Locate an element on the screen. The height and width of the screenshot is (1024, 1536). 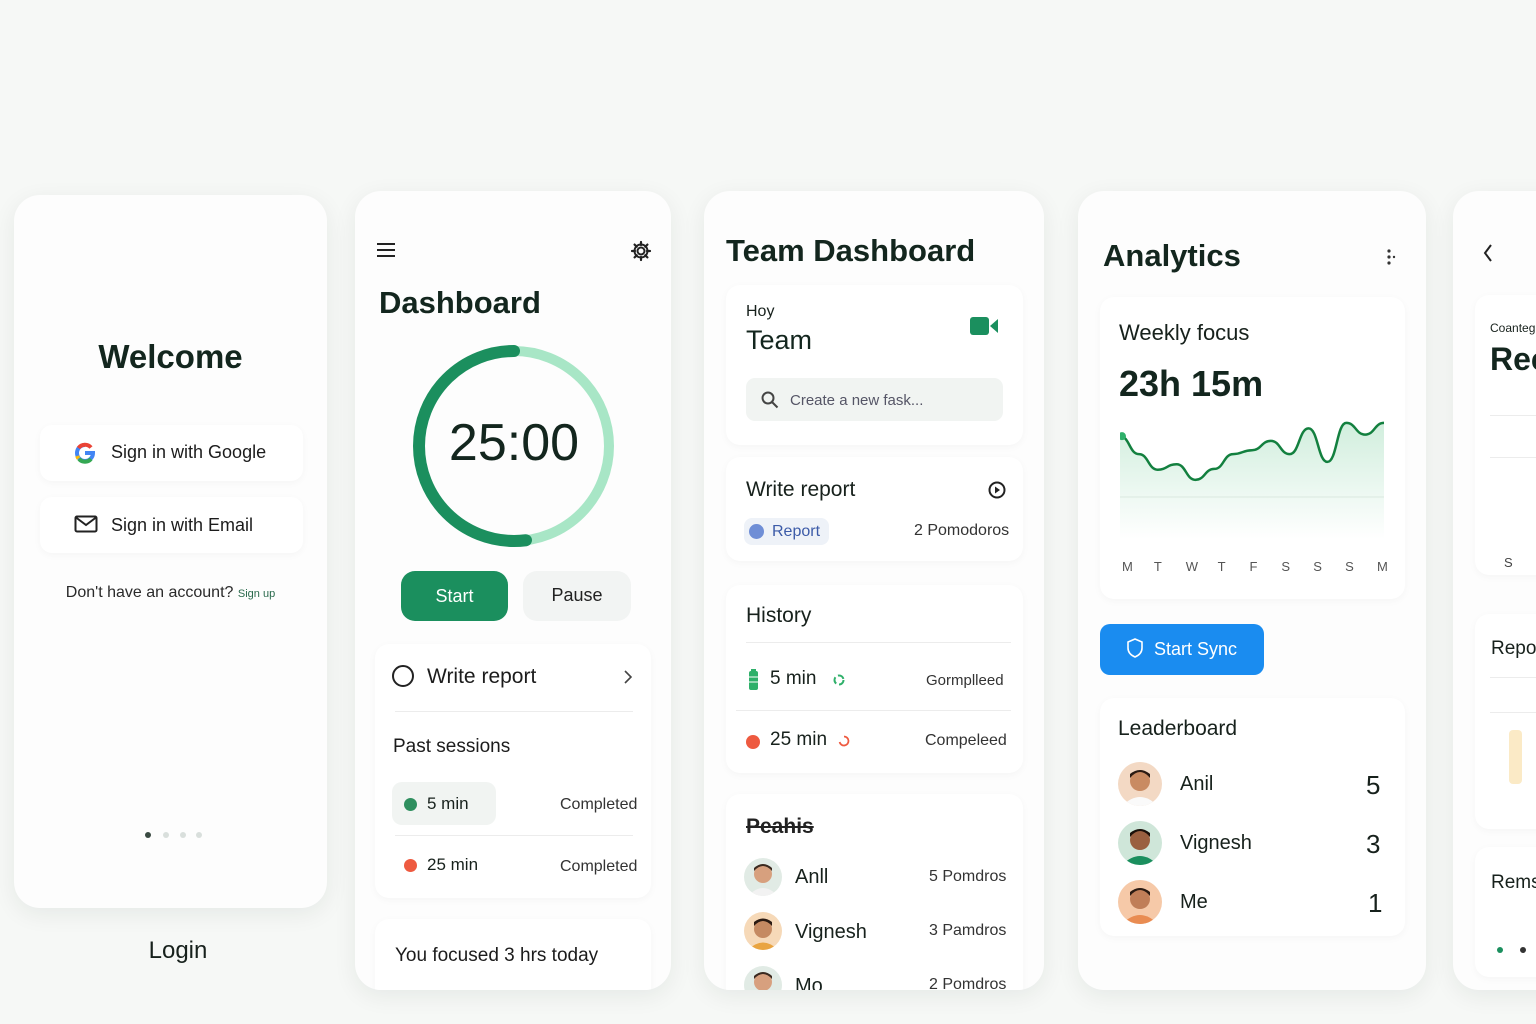
more-options-icon is located at coordinates (1391, 257).